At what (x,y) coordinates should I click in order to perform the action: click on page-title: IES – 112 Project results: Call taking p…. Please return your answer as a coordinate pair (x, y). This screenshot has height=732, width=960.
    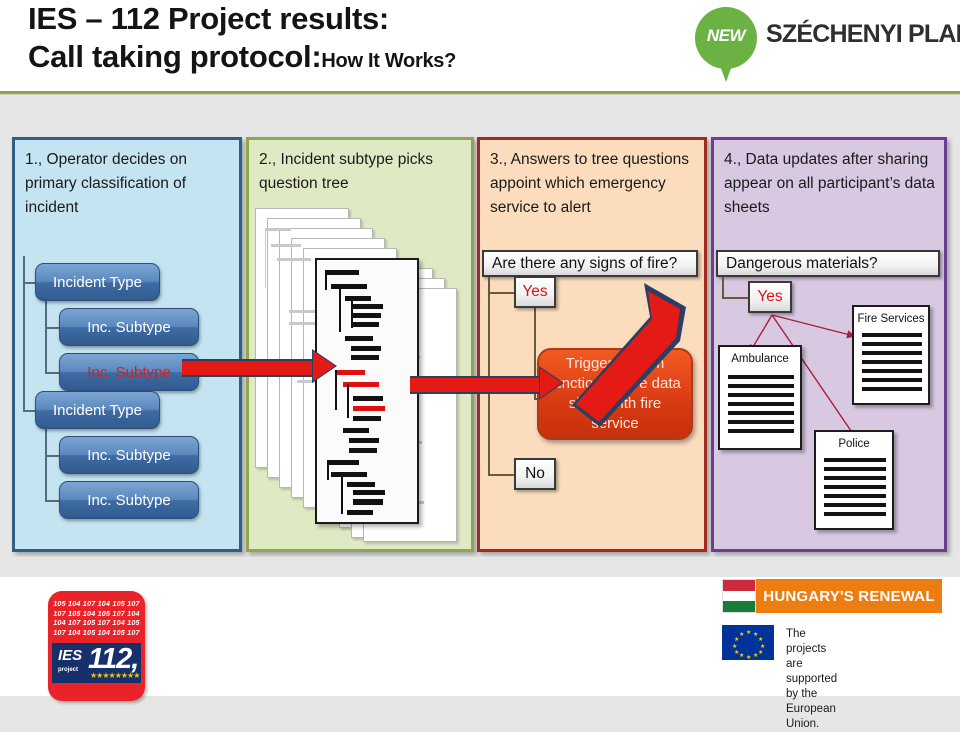
    Looking at the image, I should click on (242, 40).